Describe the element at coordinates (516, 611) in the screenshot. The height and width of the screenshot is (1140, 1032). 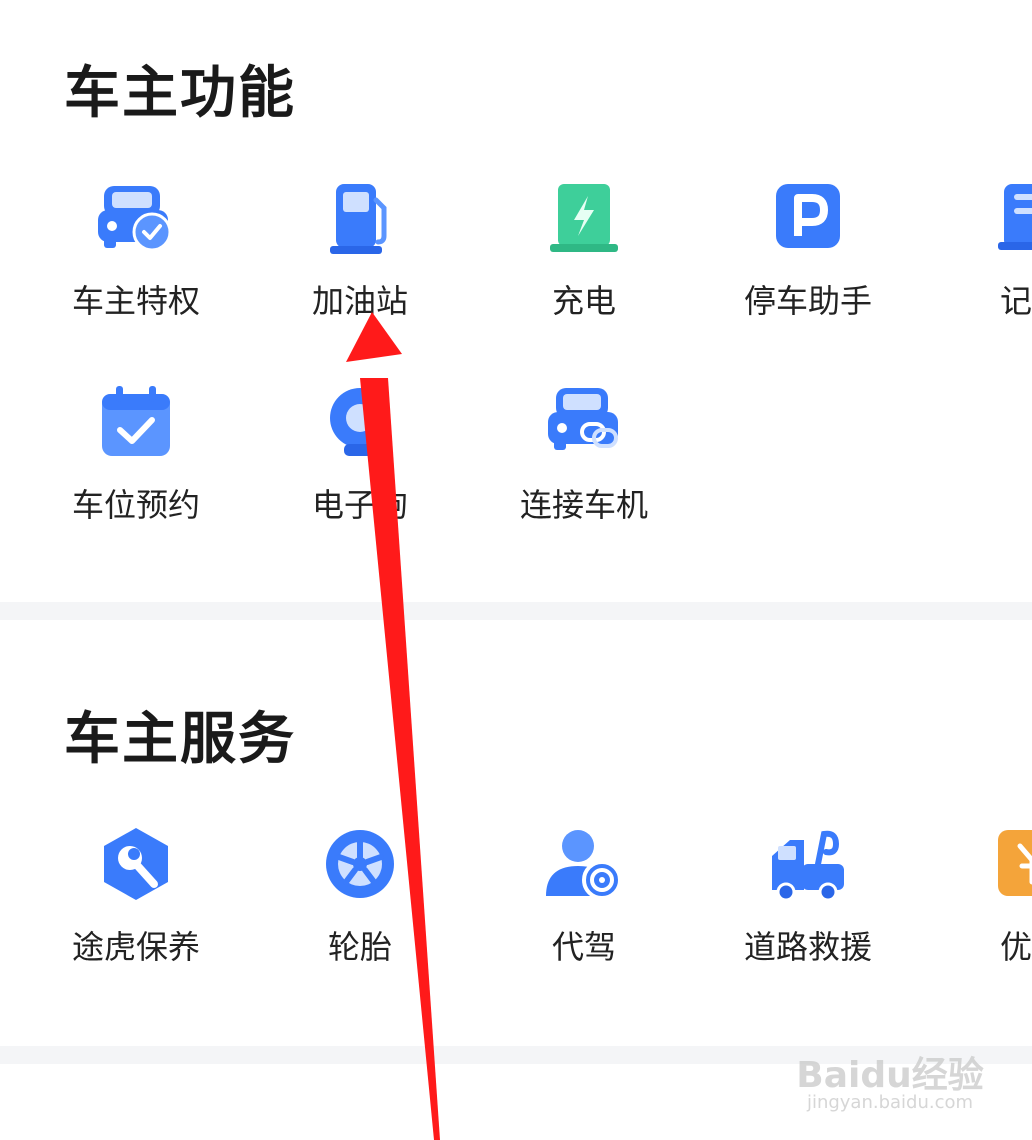
I see `section-divider` at that location.